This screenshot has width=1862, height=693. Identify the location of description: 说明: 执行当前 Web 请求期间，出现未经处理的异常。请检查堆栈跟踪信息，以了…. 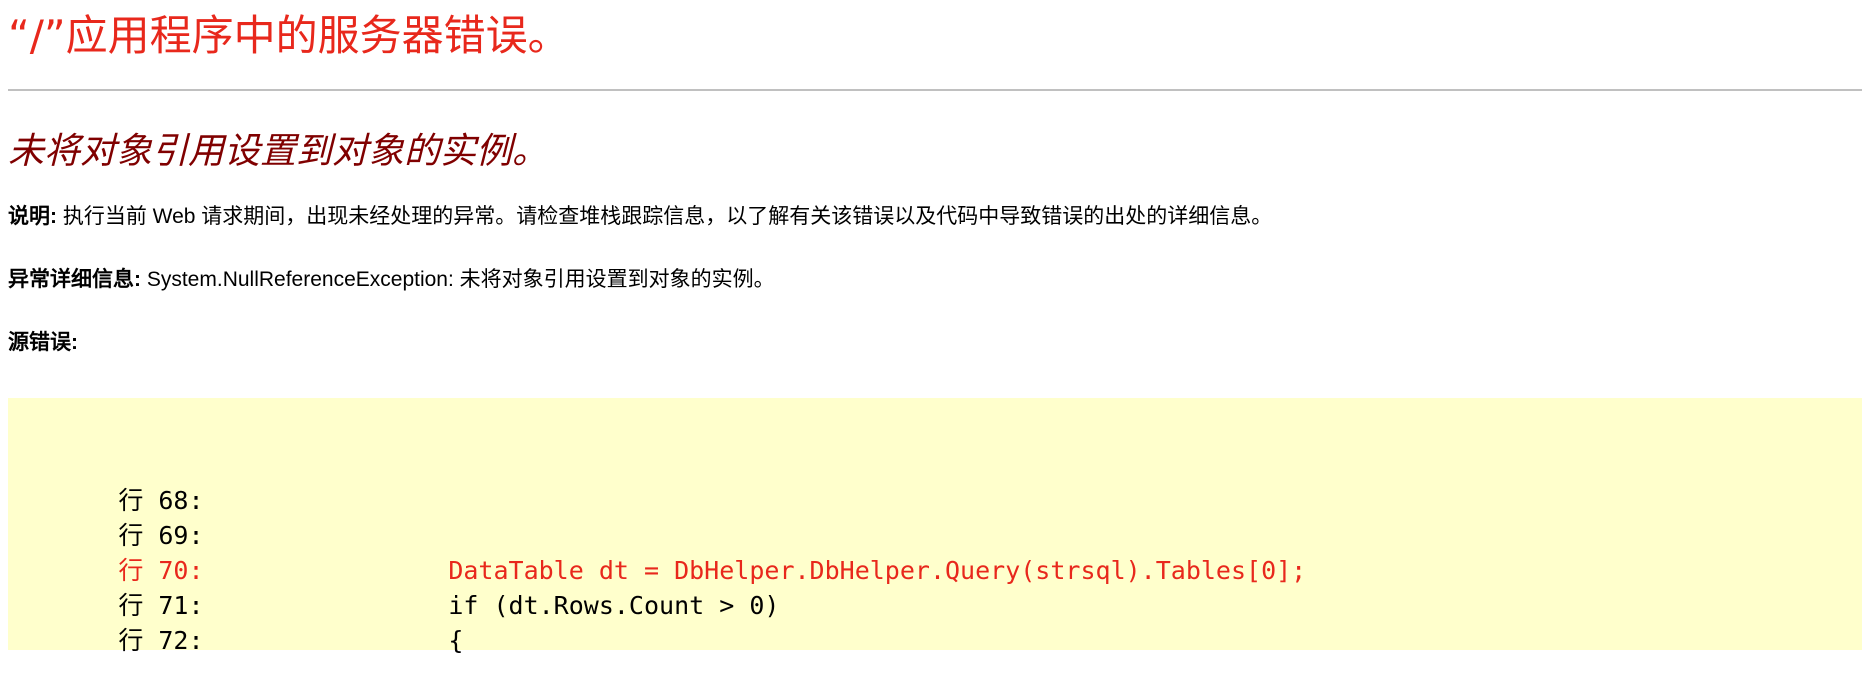
(935, 217).